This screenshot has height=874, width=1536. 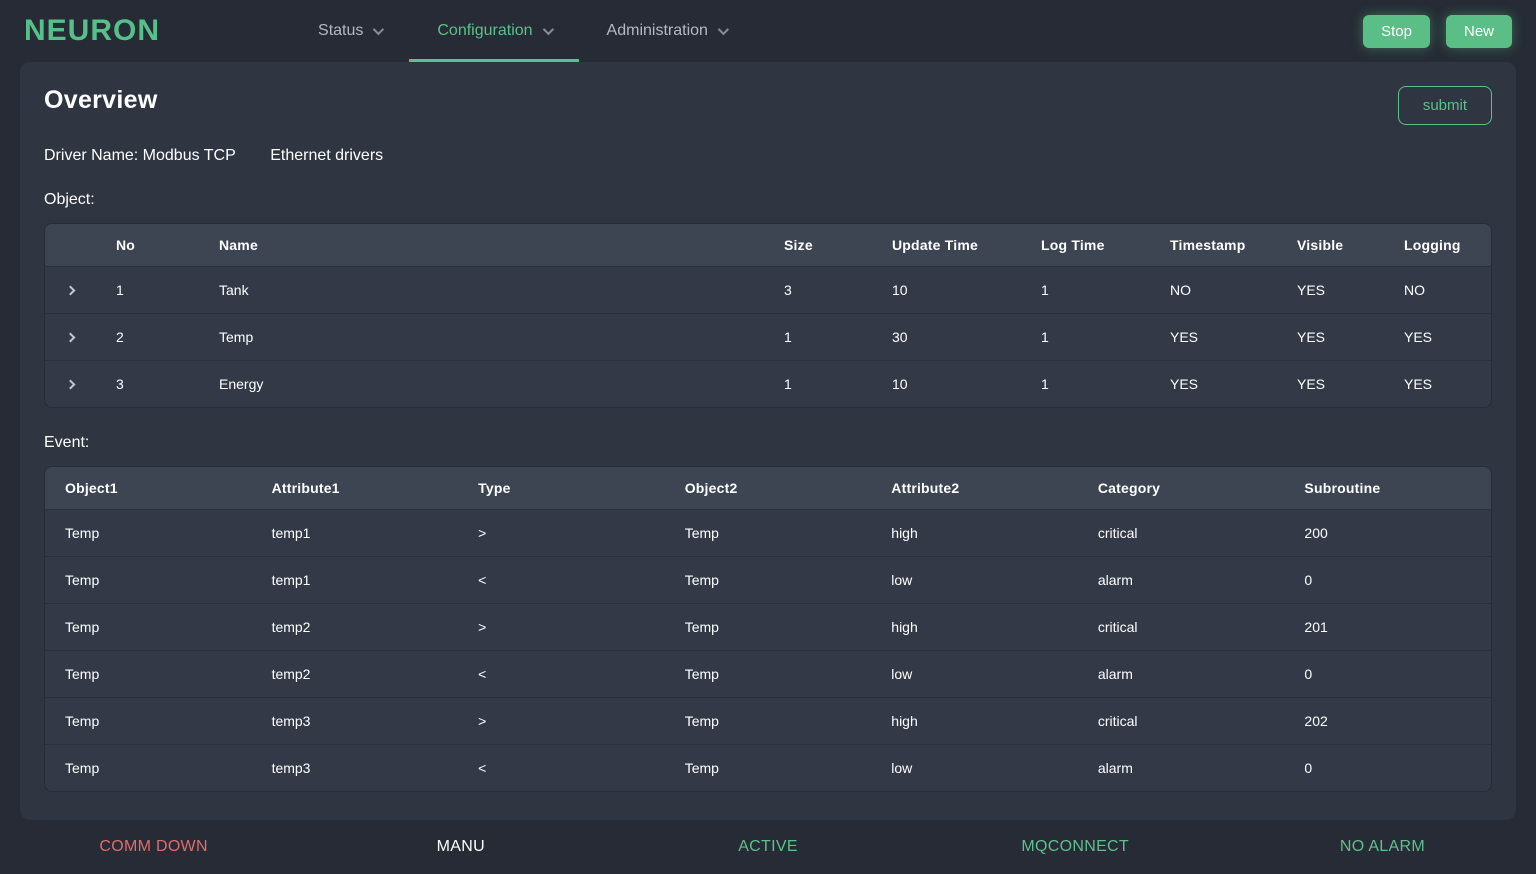 I want to click on nav-item-label: Status, so click(x=341, y=30).